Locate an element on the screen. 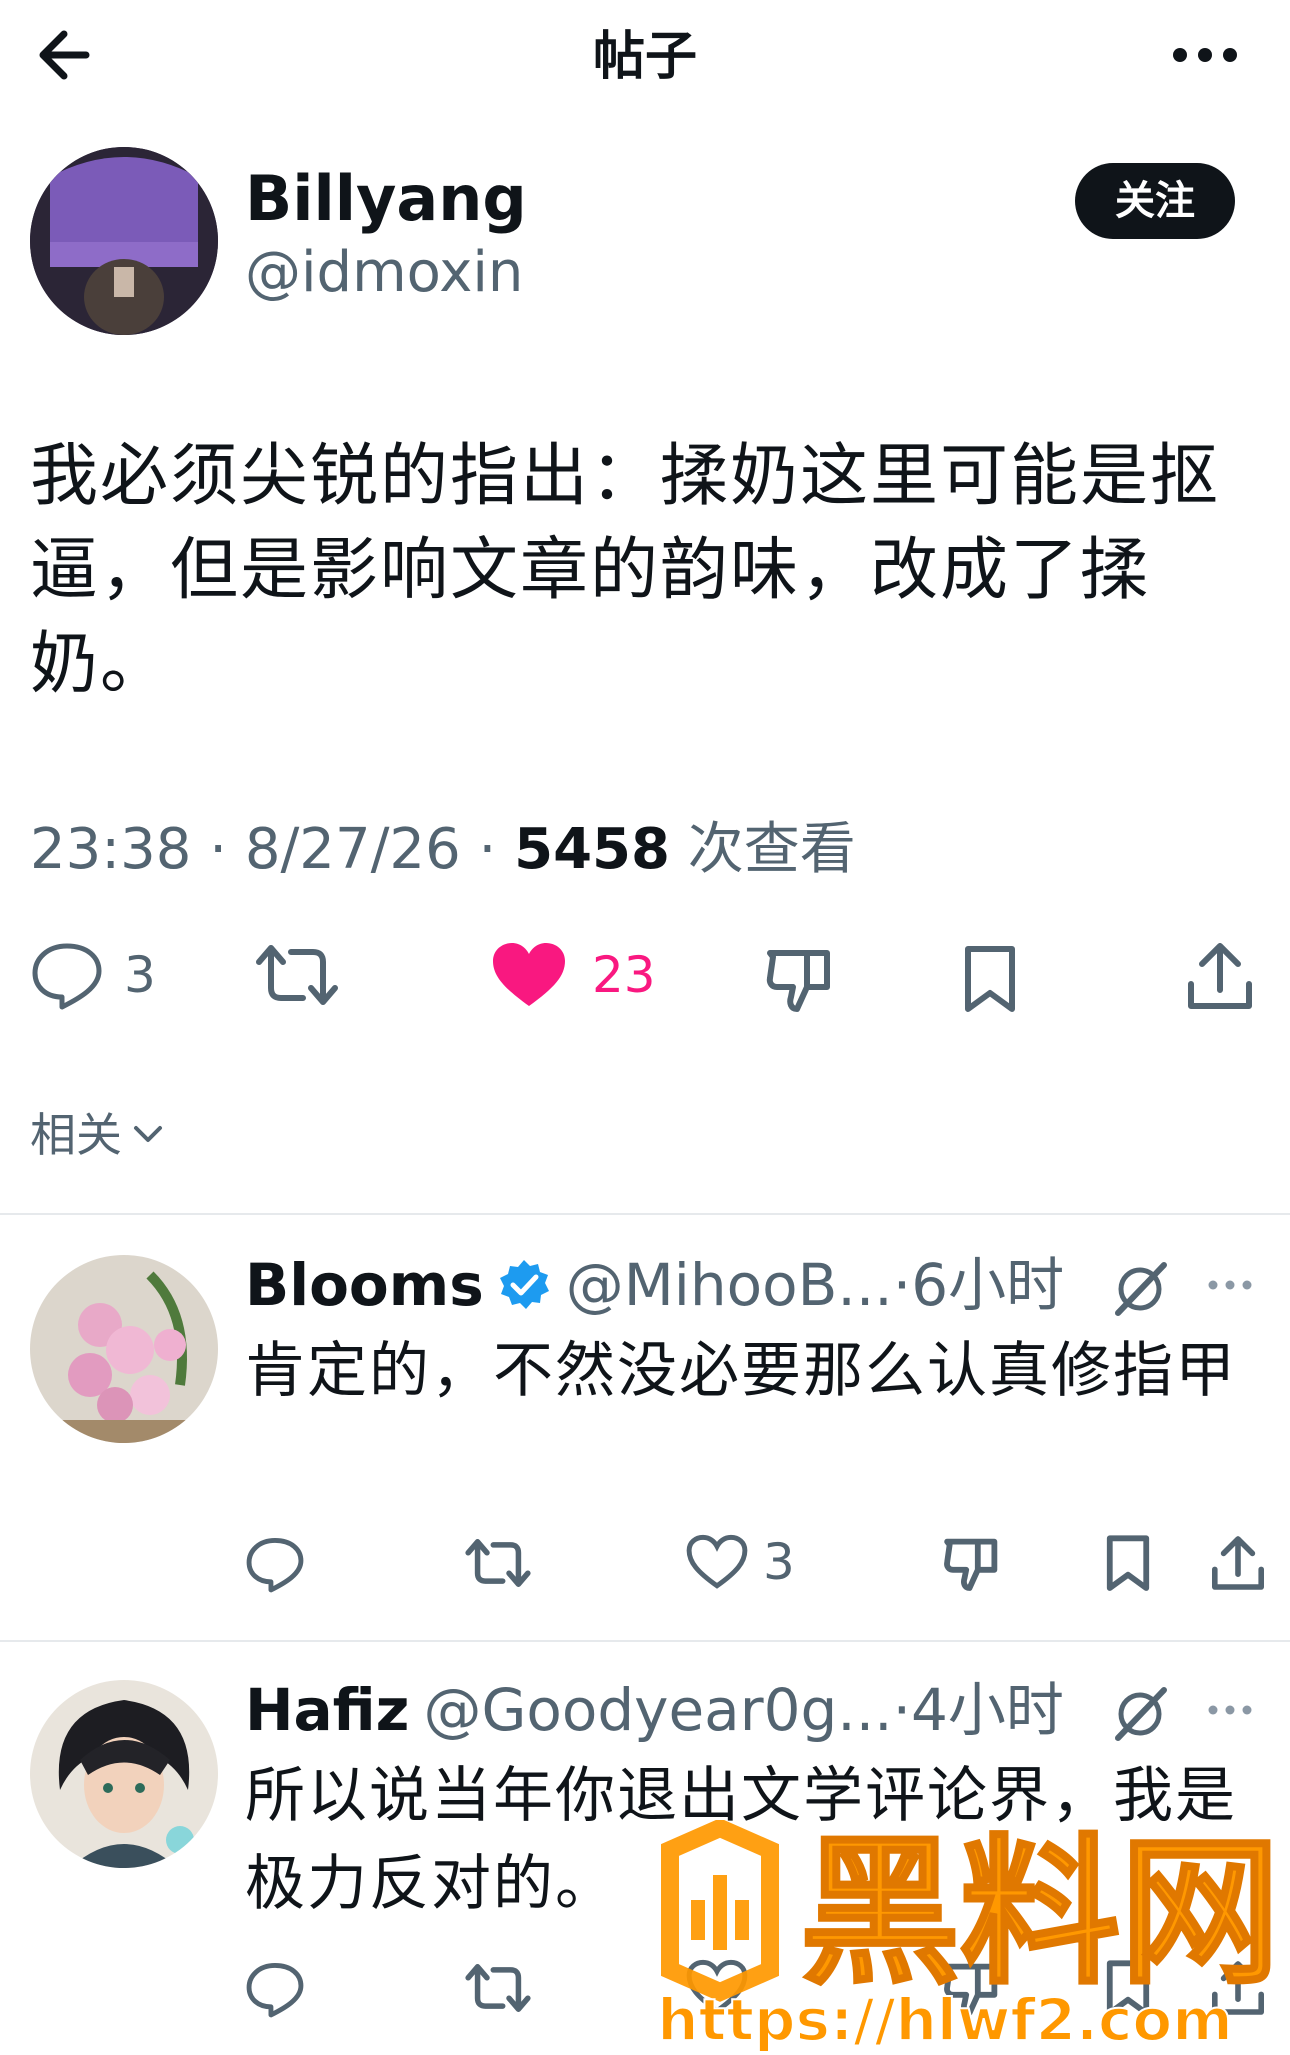 Image resolution: width=1290 pixels, height=2055 pixels. reply-header: Hafiz @Goodyear0g... · 4小时 is located at coordinates (654, 1710).